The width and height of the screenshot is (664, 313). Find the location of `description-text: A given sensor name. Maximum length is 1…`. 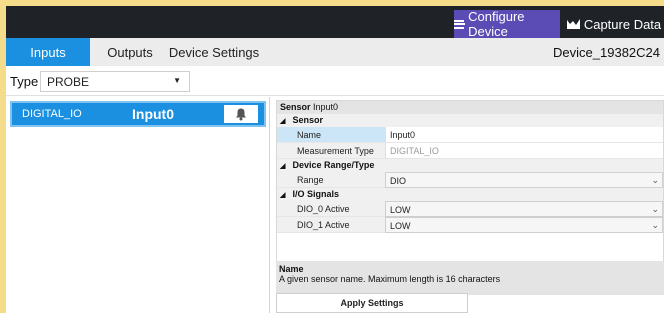

description-text: A given sensor name. Maximum length is 1… is located at coordinates (390, 279).